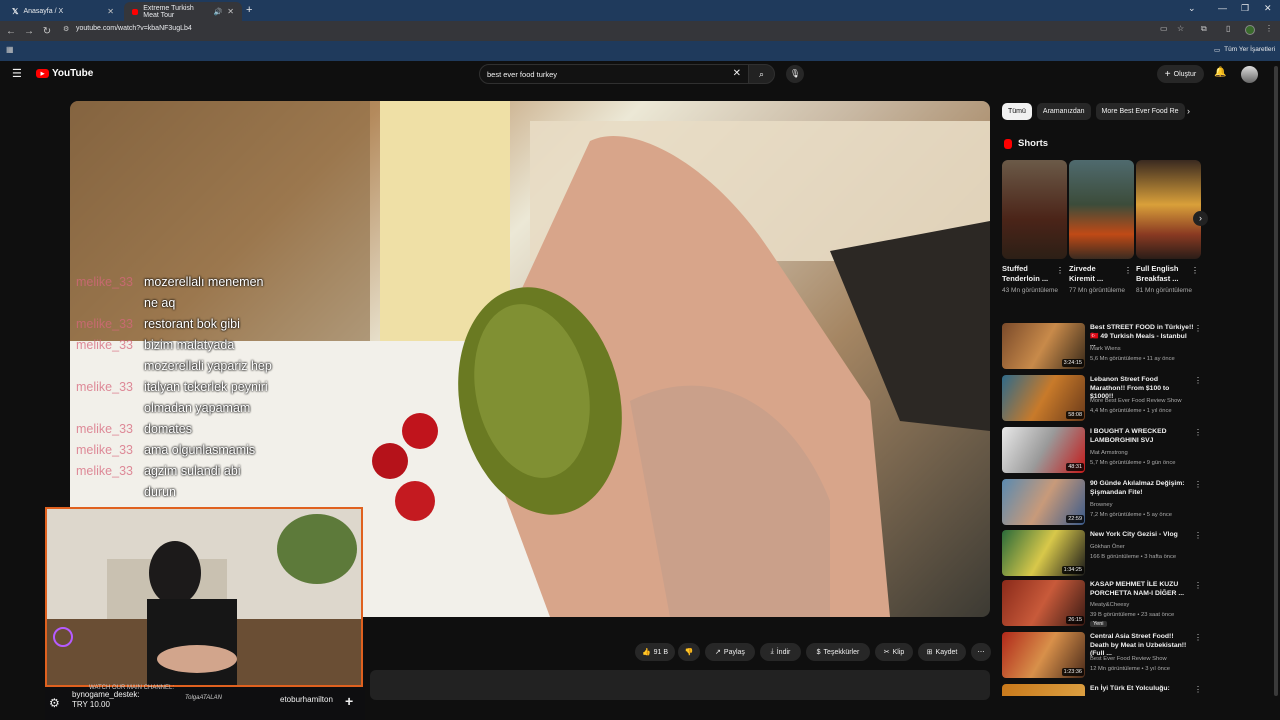 This screenshot has height=720, width=1280. What do you see at coordinates (1043, 690) in the screenshot?
I see `video-thumbnail` at bounding box center [1043, 690].